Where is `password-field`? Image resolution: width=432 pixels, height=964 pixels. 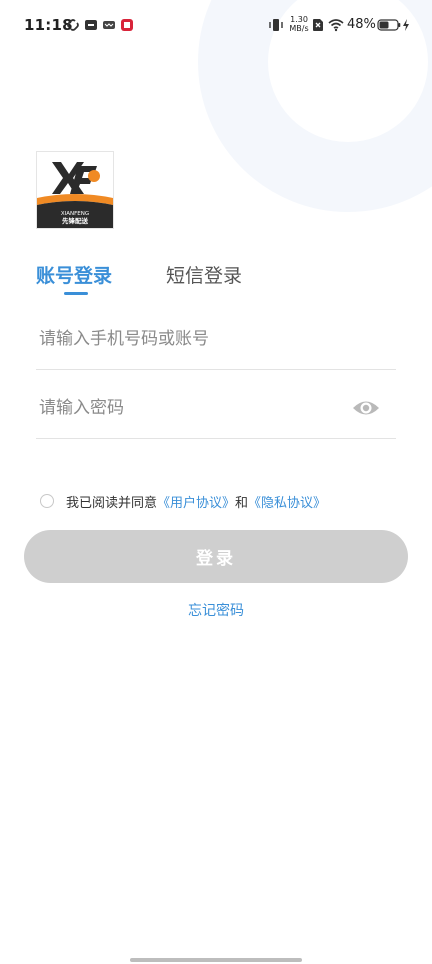 password-field is located at coordinates (216, 409).